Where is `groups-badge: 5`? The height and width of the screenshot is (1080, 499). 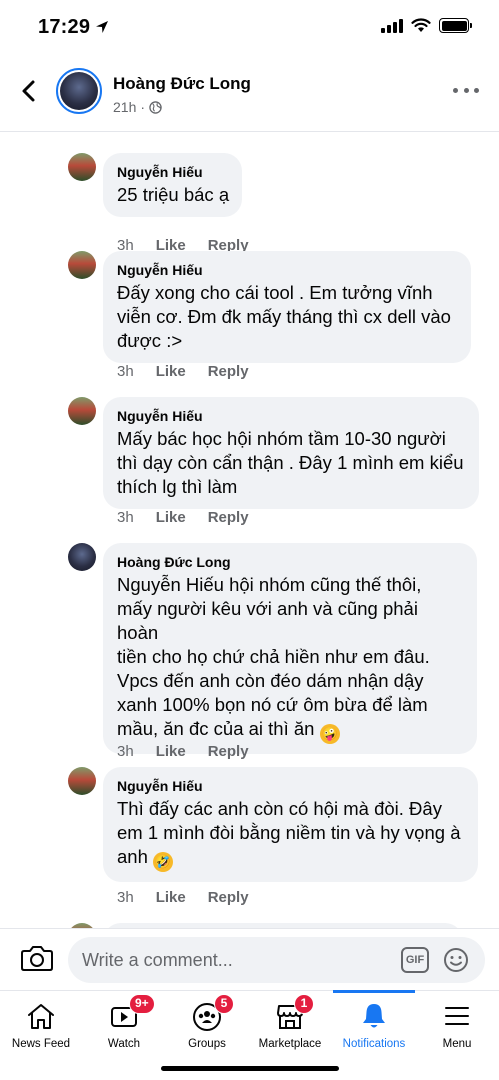
groups-badge: 5 is located at coordinates (224, 1004).